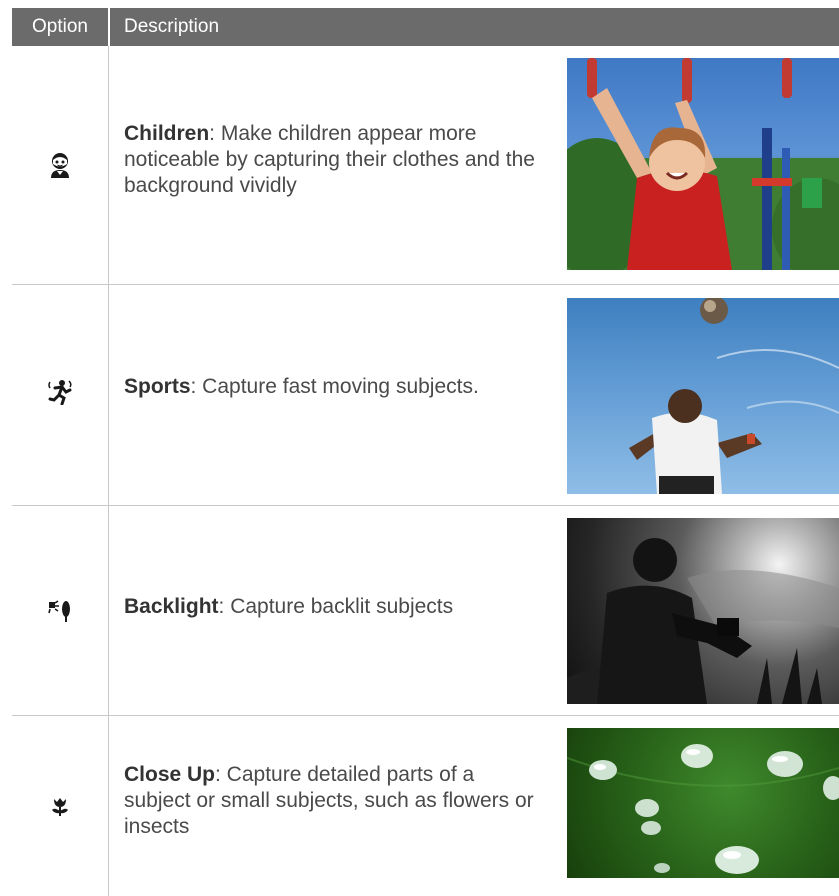 This screenshot has width=839, height=896. What do you see at coordinates (167, 133) in the screenshot?
I see `option-title: Children` at bounding box center [167, 133].